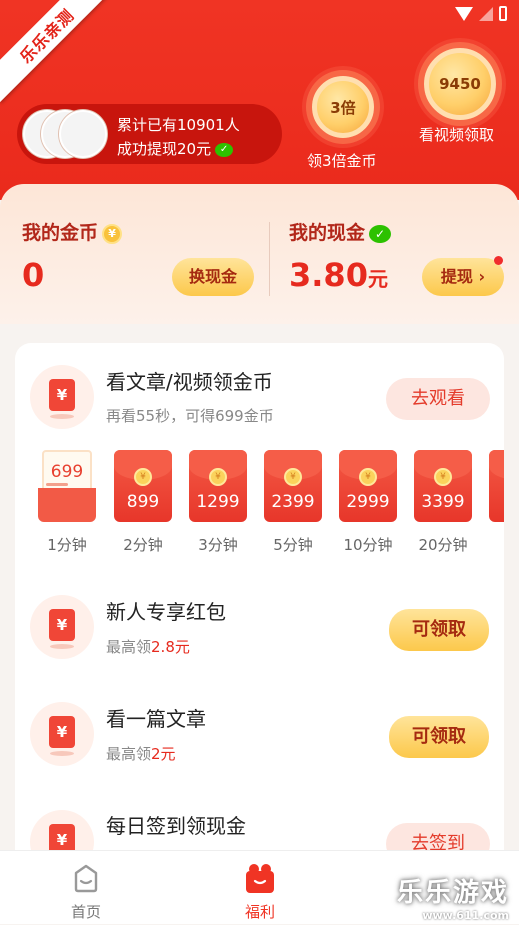  Describe the element at coordinates (338, 275) in the screenshot. I see `cash-value: 3.80元` at that location.